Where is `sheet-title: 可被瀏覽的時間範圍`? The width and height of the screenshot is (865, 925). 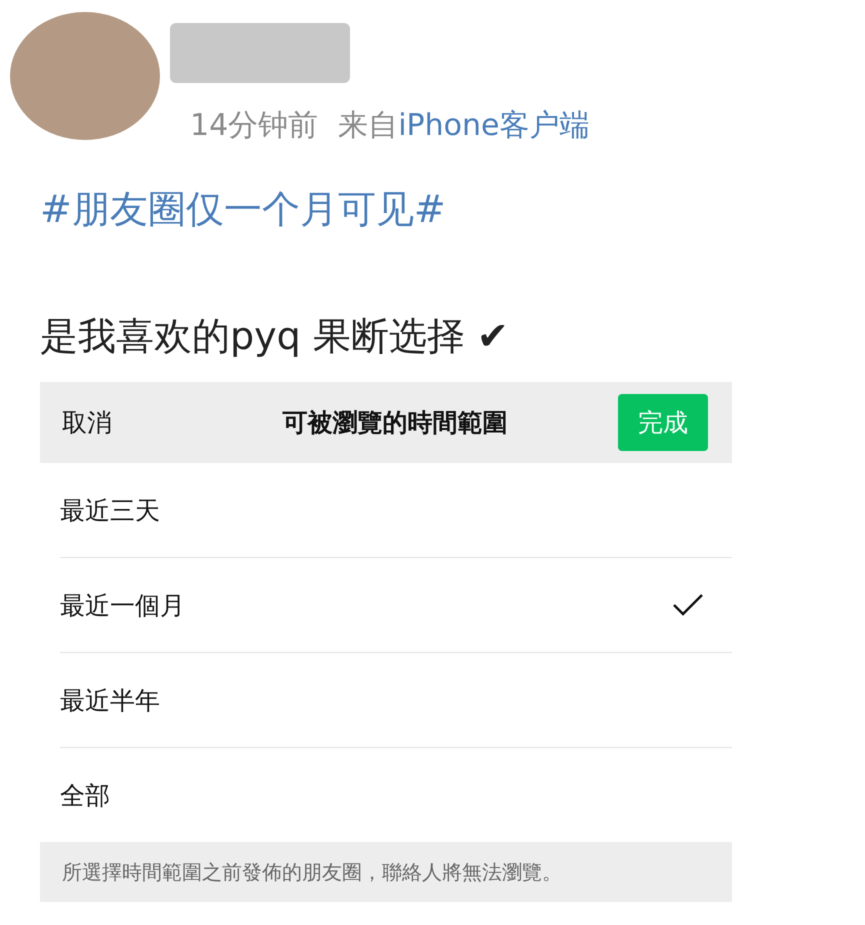
sheet-title: 可被瀏覽的時間範圍 is located at coordinates (395, 423).